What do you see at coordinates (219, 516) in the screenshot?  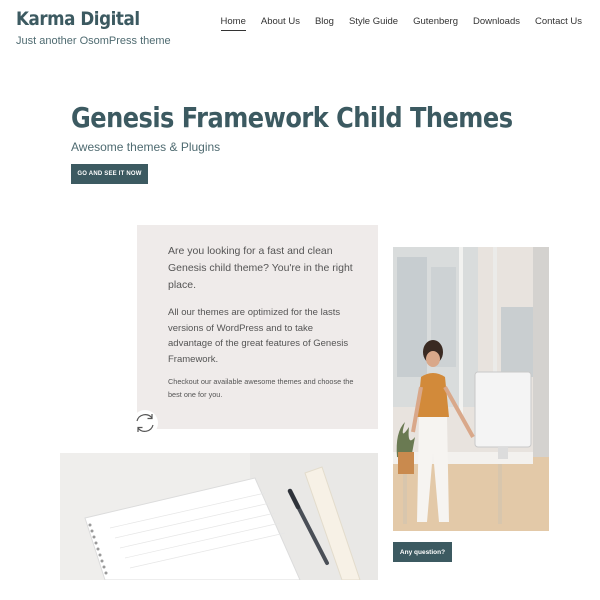 I see `notebook-image` at bounding box center [219, 516].